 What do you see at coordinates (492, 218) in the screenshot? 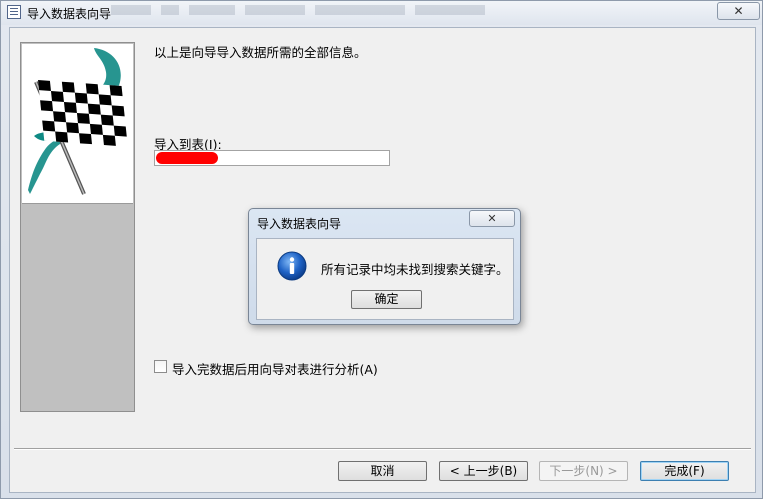
I see `dialog-close-button: ✕` at bounding box center [492, 218].